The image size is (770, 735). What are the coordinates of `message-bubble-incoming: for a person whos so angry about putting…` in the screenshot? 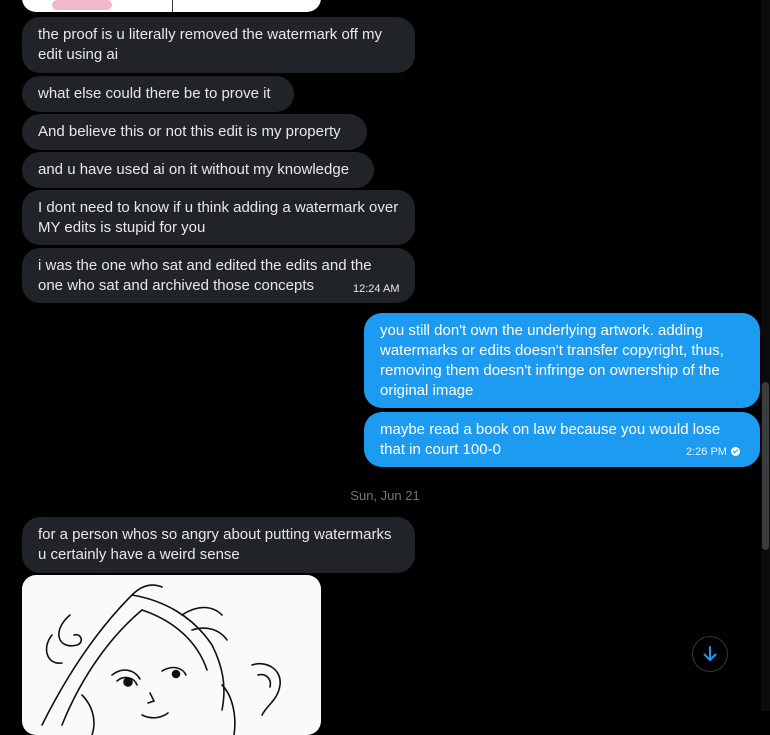 It's located at (218, 545).